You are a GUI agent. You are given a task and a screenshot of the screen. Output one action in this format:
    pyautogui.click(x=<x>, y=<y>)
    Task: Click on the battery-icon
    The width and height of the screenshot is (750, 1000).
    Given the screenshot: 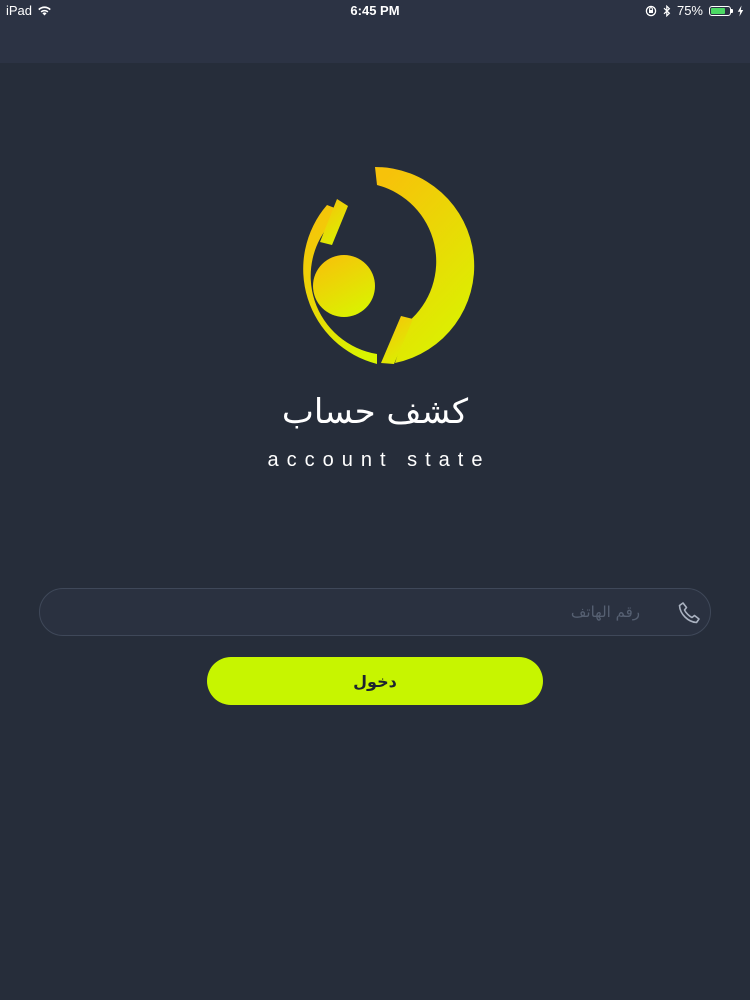 What is the action you would take?
    pyautogui.click(x=721, y=10)
    